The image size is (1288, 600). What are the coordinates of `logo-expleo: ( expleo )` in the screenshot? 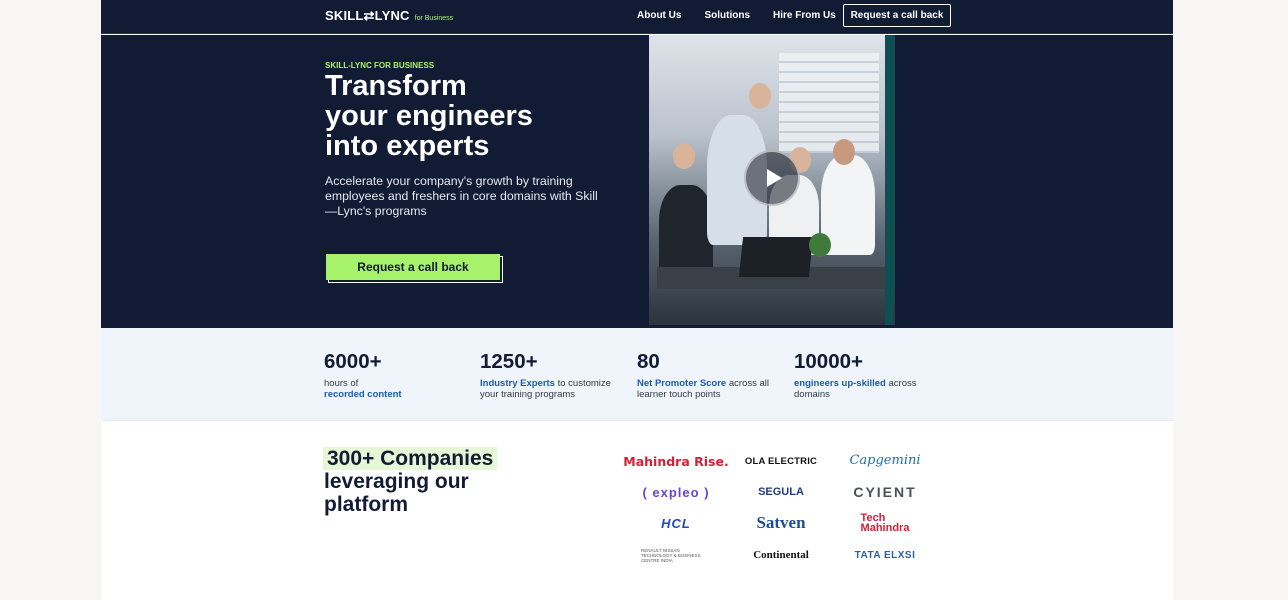 It's located at (676, 492).